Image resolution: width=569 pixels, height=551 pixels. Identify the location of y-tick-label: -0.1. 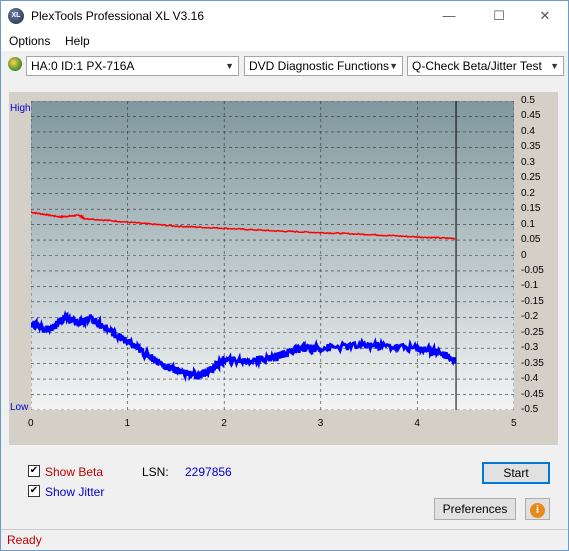
(530, 286).